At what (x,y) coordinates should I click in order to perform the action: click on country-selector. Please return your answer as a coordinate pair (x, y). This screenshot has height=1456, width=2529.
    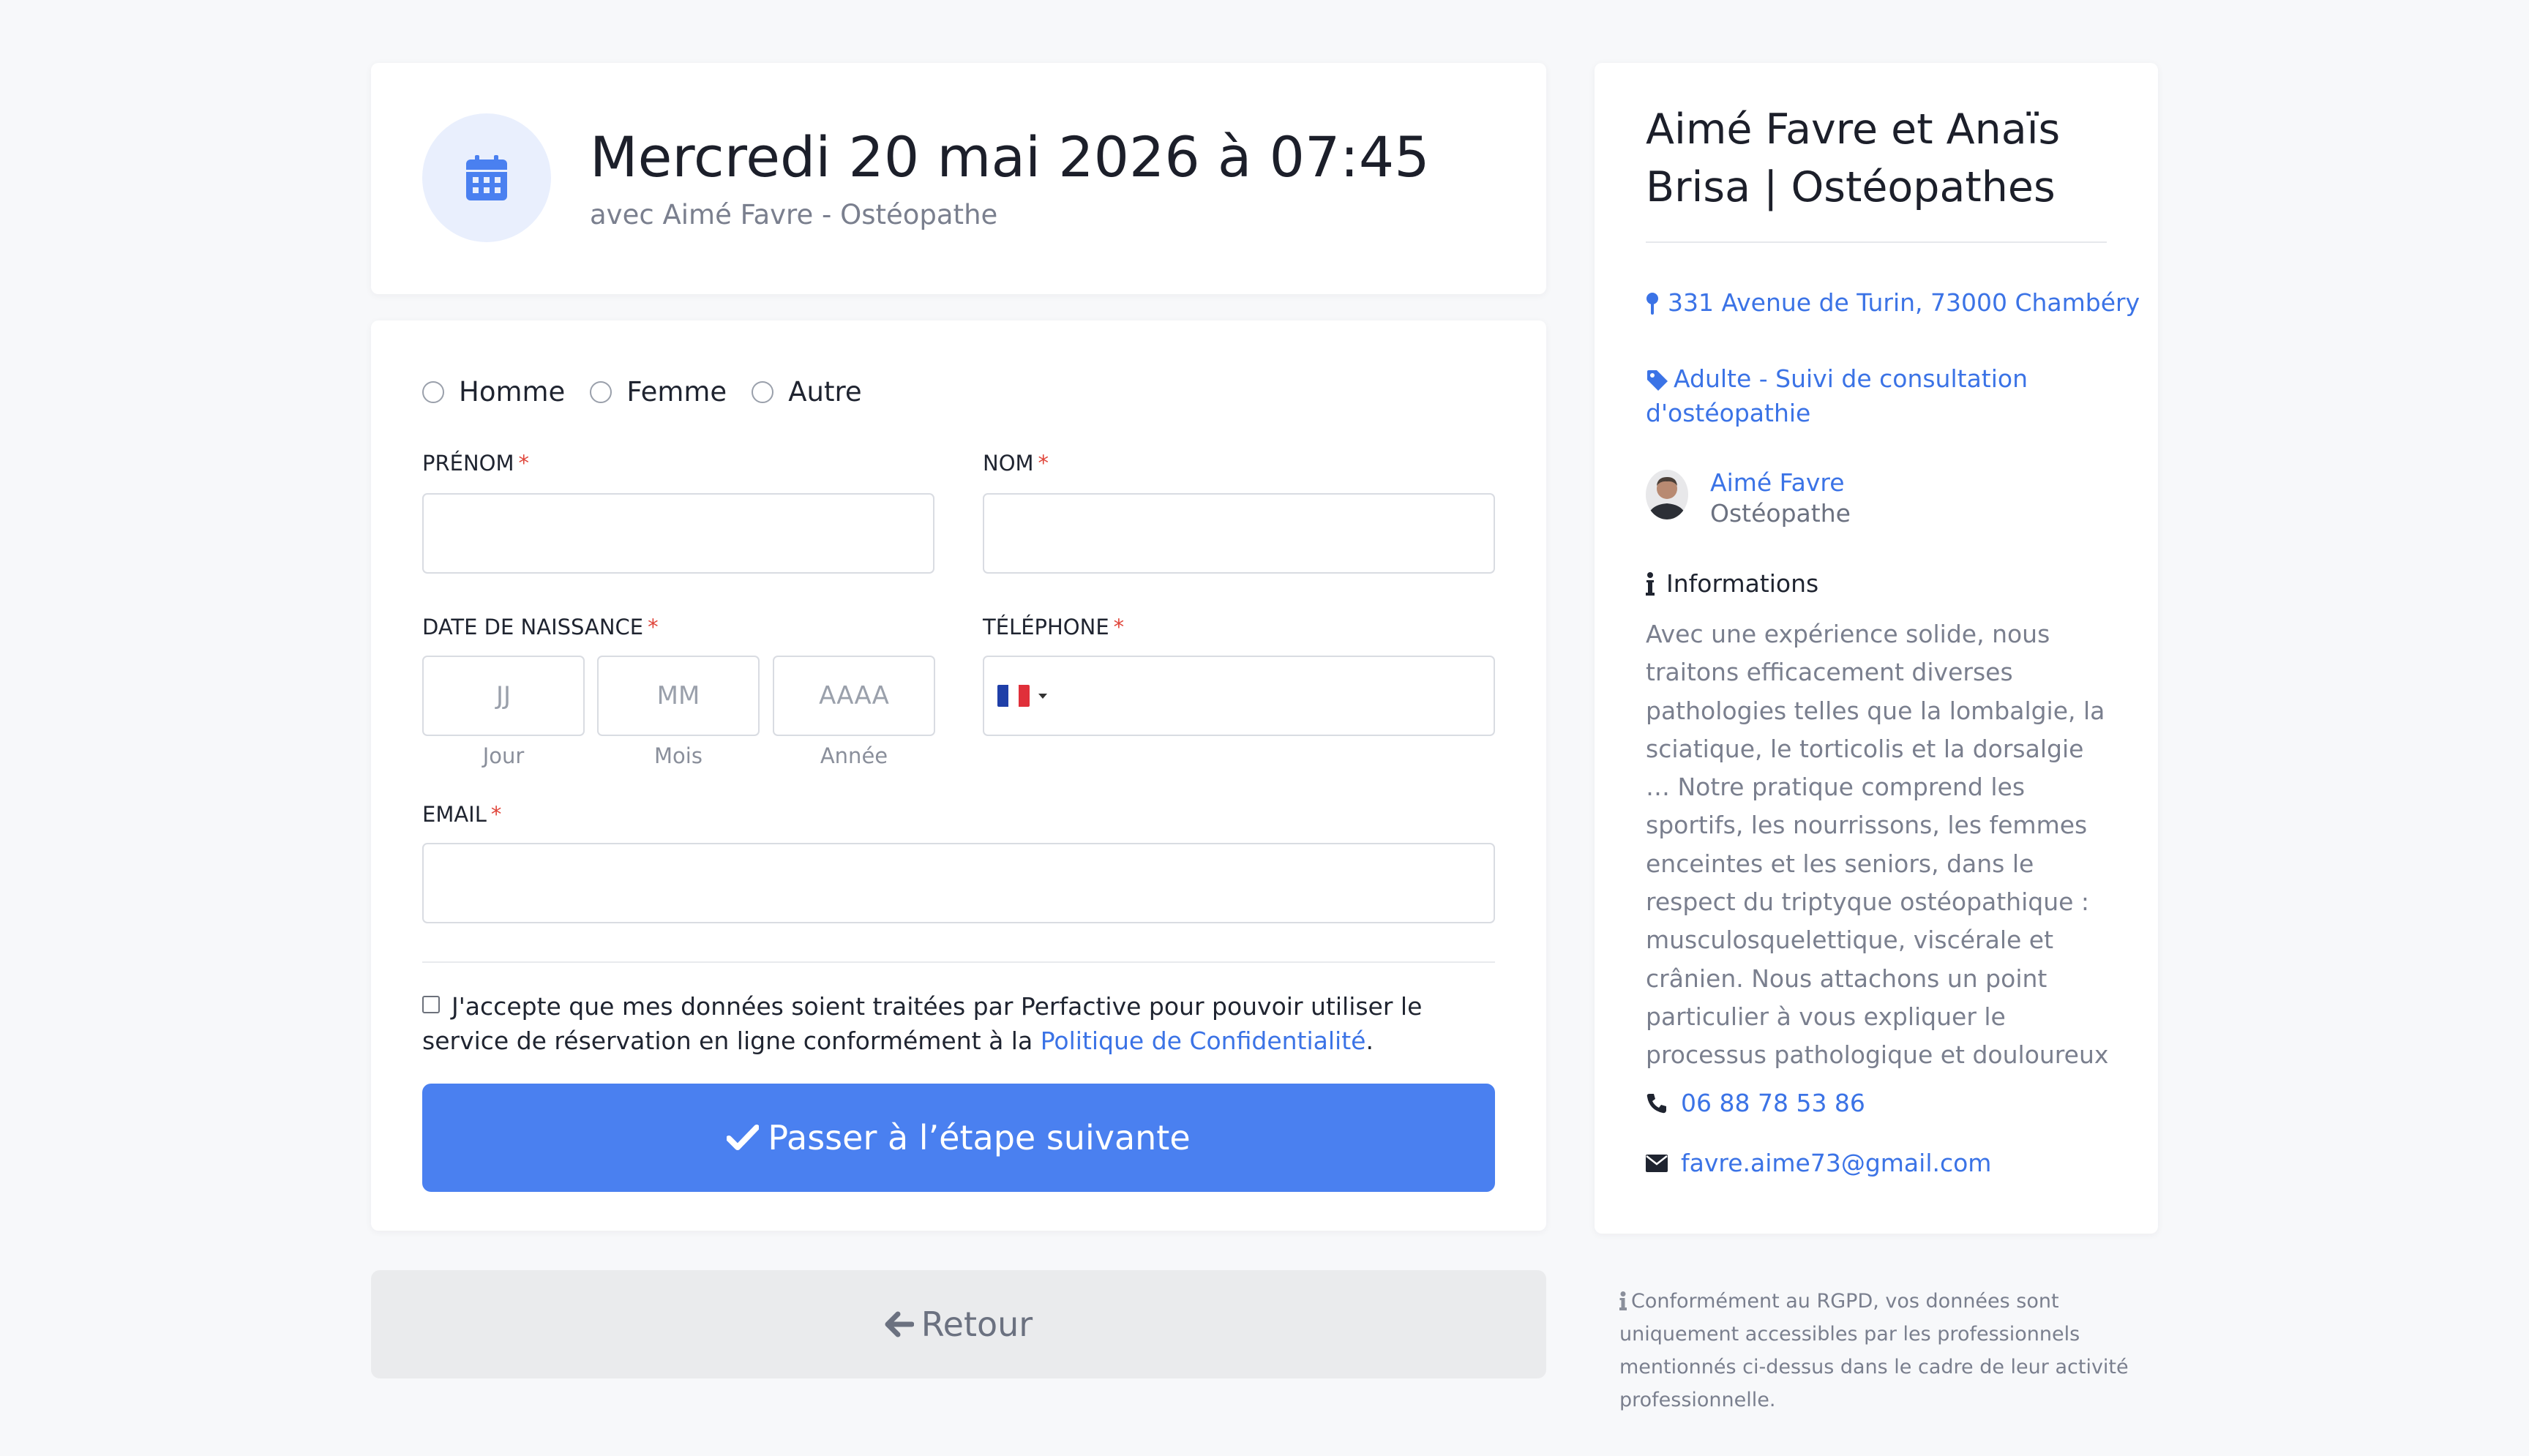
    Looking at the image, I should click on (1014, 696).